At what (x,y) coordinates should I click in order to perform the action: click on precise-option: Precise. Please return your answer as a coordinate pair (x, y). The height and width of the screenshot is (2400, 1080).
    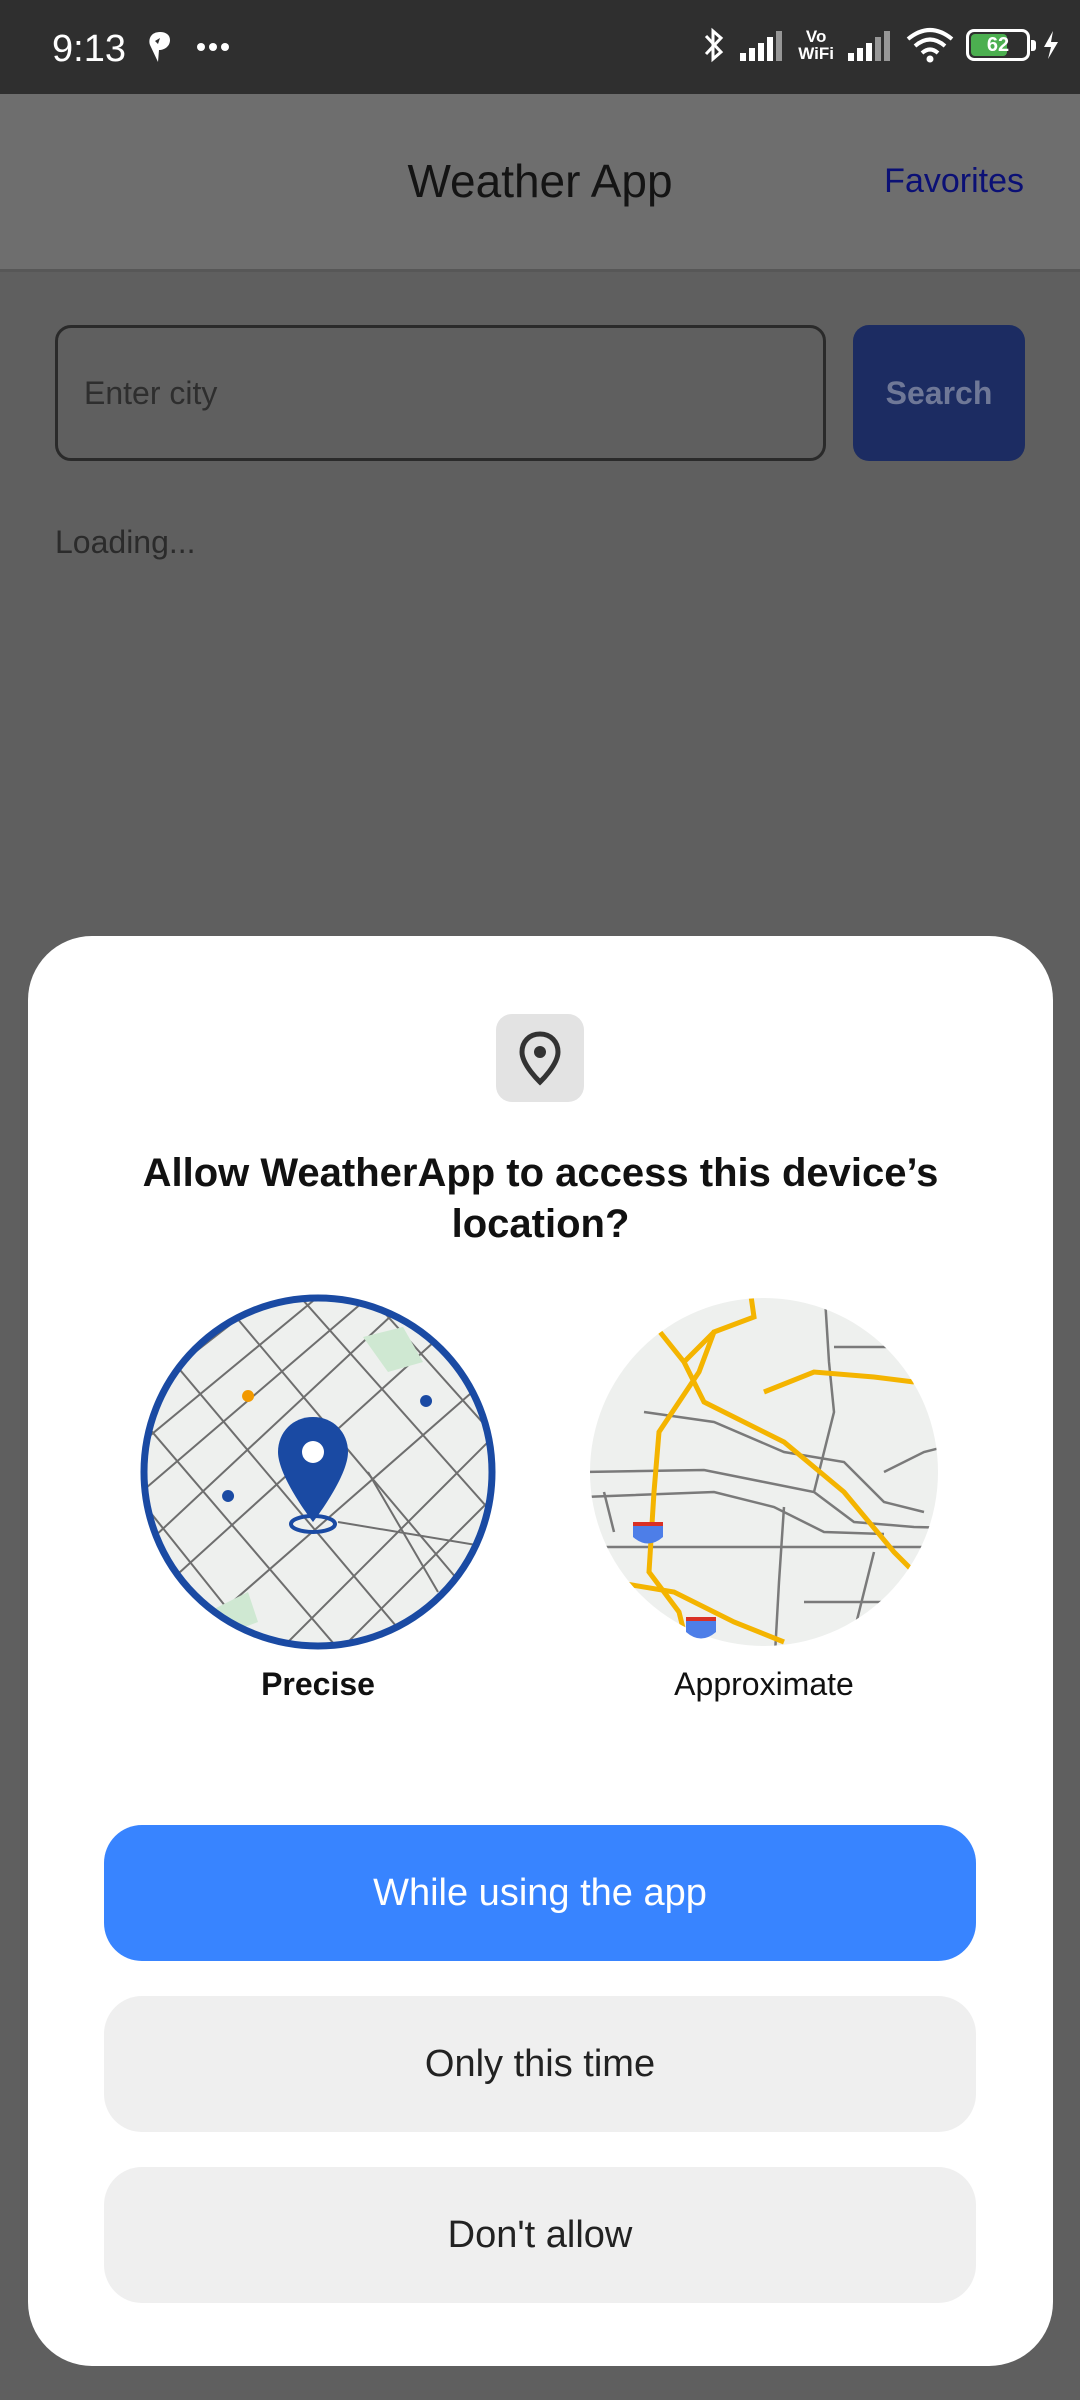
    Looking at the image, I should click on (318, 1502).